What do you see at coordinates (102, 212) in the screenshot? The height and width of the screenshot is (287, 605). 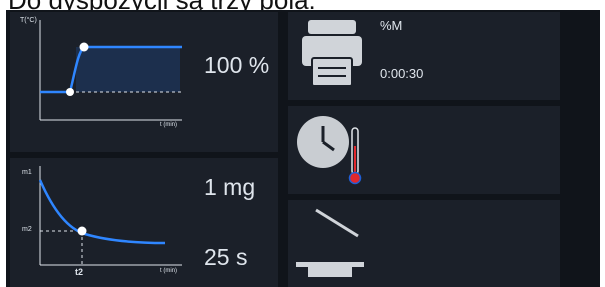 I see `drying-curve` at bounding box center [102, 212].